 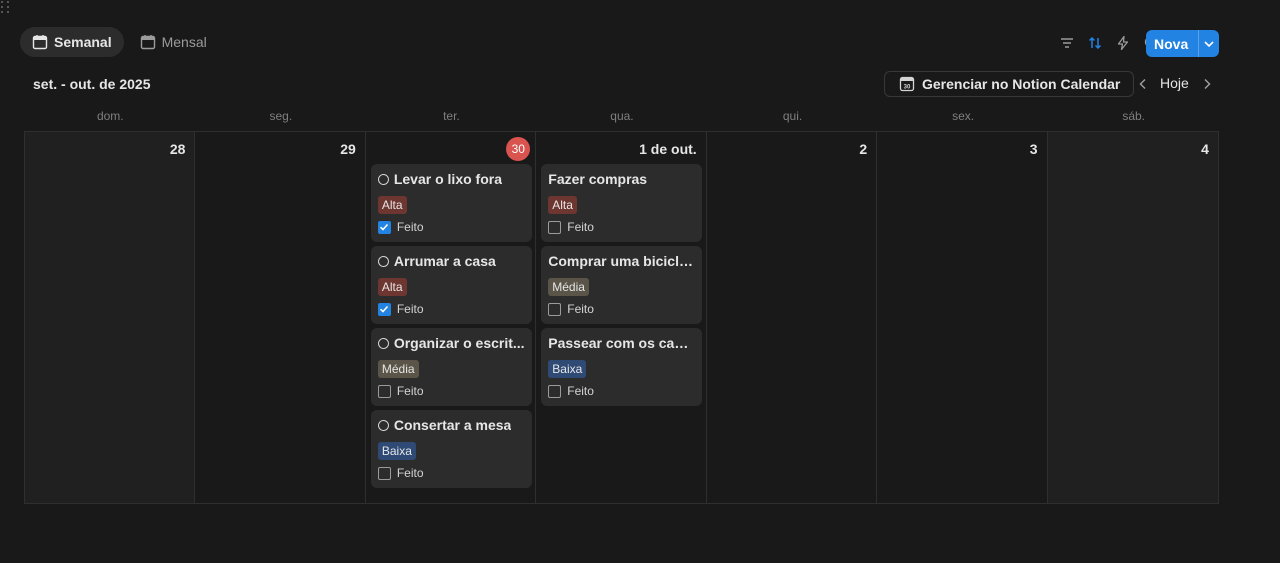 What do you see at coordinates (280, 317) in the screenshot?
I see `day-cell-monday: 29` at bounding box center [280, 317].